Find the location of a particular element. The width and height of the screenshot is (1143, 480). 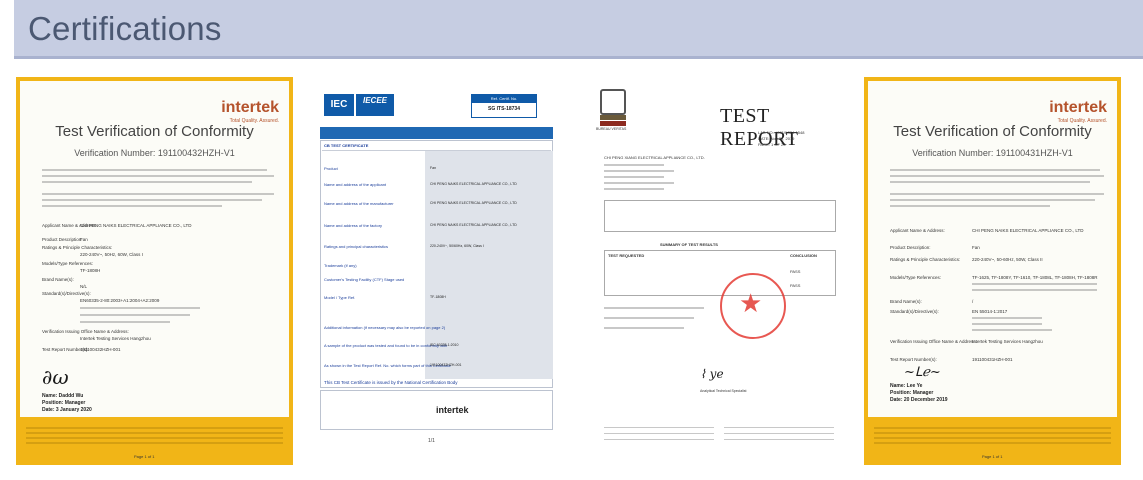

field-label: Standard(s)/Directive(s): is located at coordinates (914, 311).